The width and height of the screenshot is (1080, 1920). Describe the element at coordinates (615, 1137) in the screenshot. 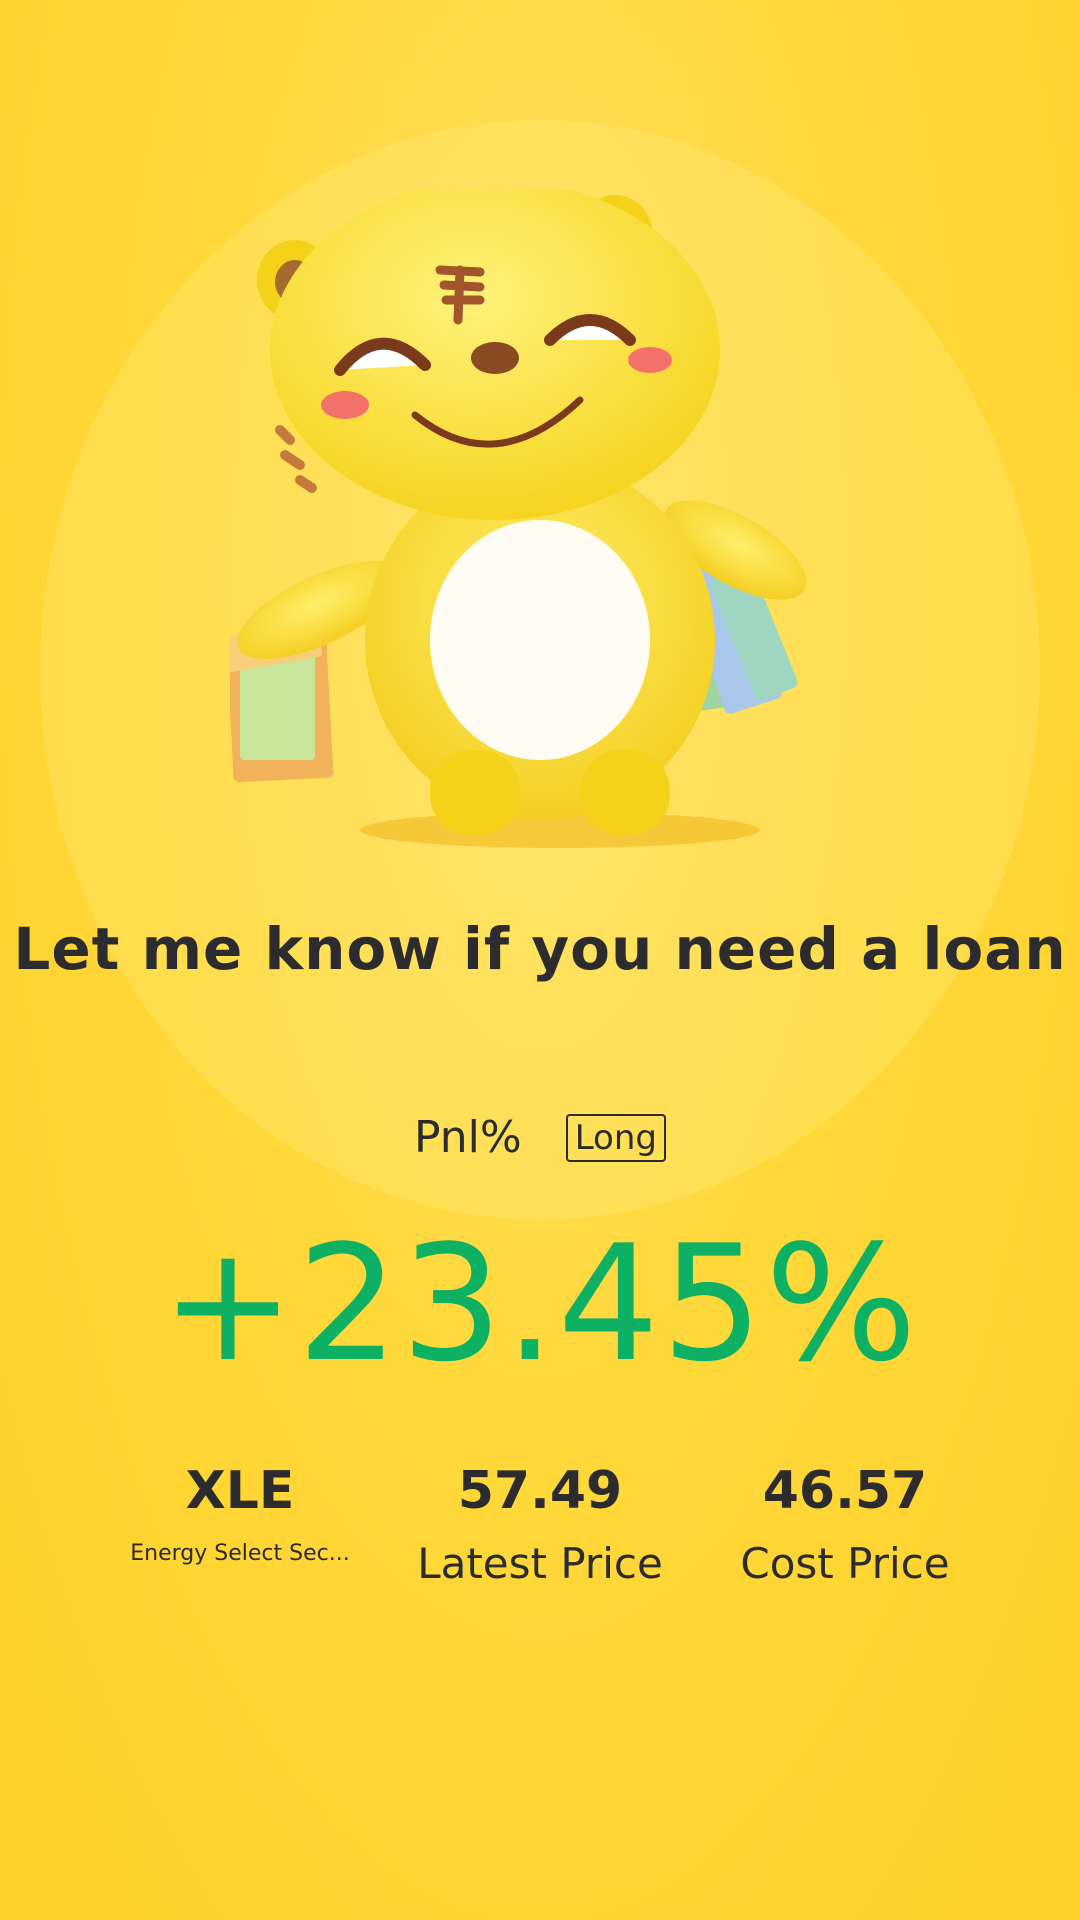

I see `position-badge: Long` at that location.